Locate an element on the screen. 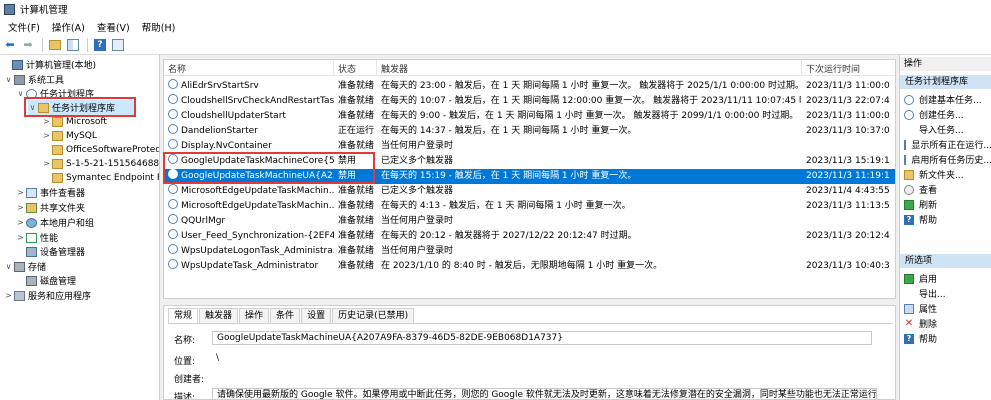 The width and height of the screenshot is (991, 400). actions-section-selected: 所选项 is located at coordinates (945, 261).